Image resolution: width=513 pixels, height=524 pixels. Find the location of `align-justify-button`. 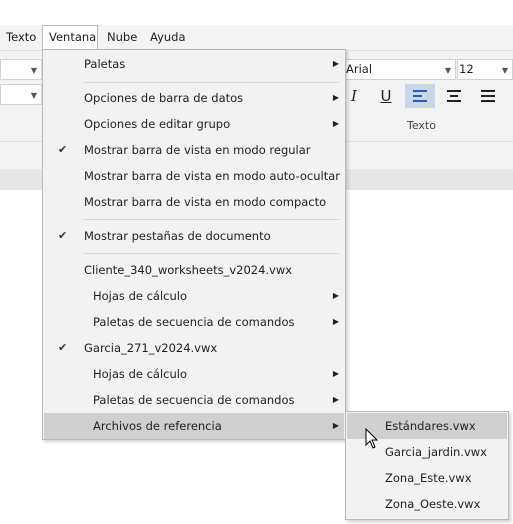

align-justify-button is located at coordinates (488, 96).